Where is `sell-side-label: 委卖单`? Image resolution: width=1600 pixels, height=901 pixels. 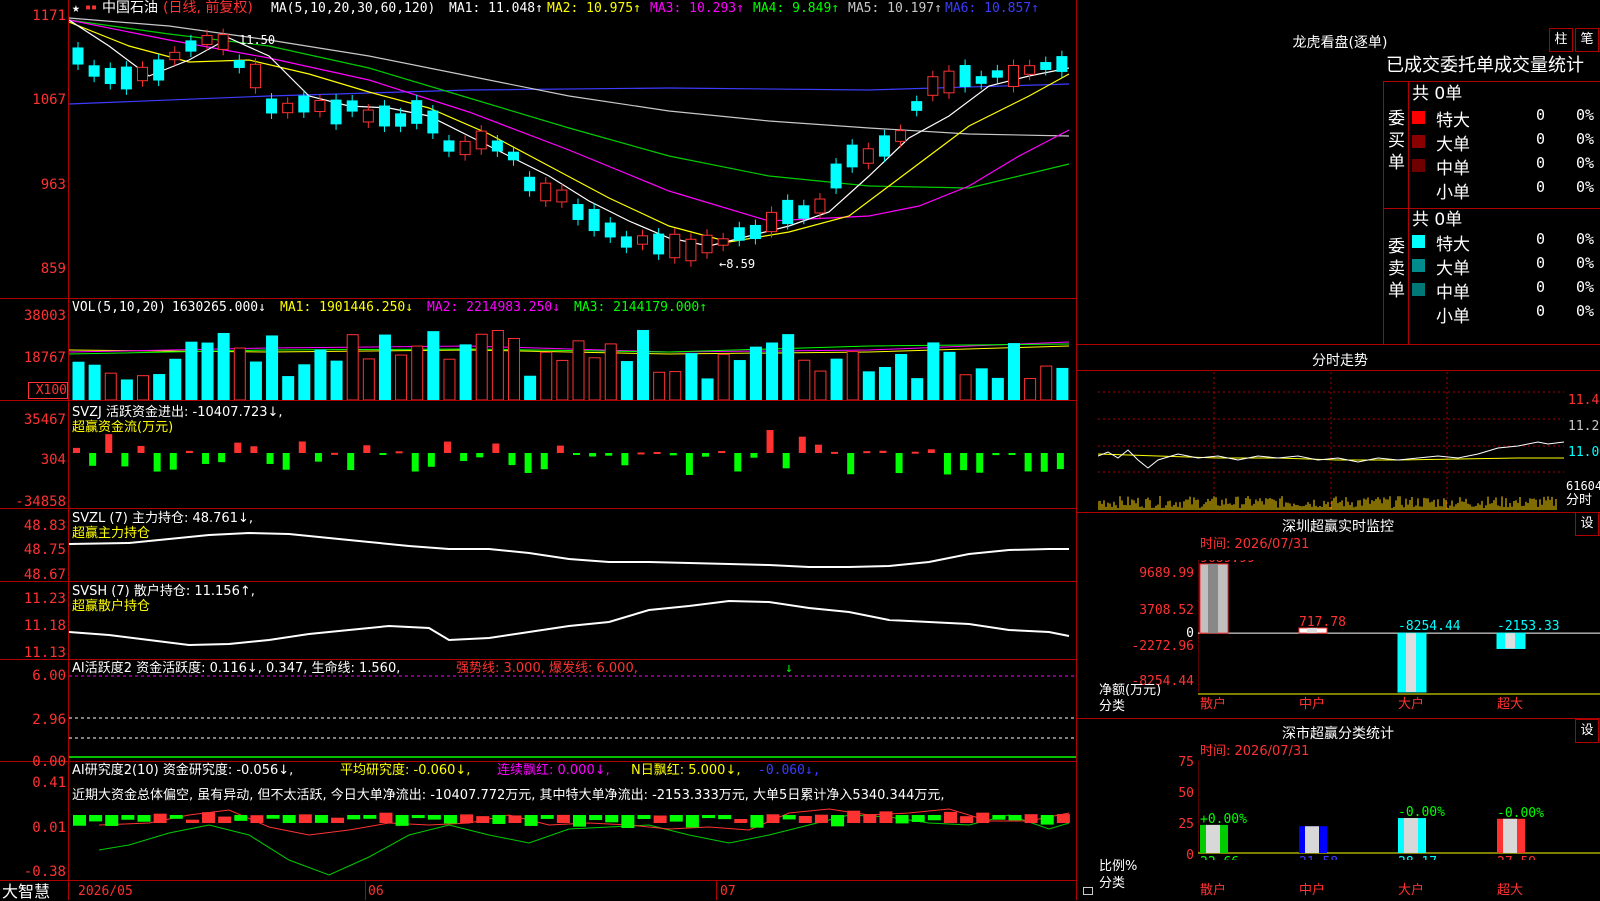 sell-side-label: 委卖单 is located at coordinates (1396, 269).